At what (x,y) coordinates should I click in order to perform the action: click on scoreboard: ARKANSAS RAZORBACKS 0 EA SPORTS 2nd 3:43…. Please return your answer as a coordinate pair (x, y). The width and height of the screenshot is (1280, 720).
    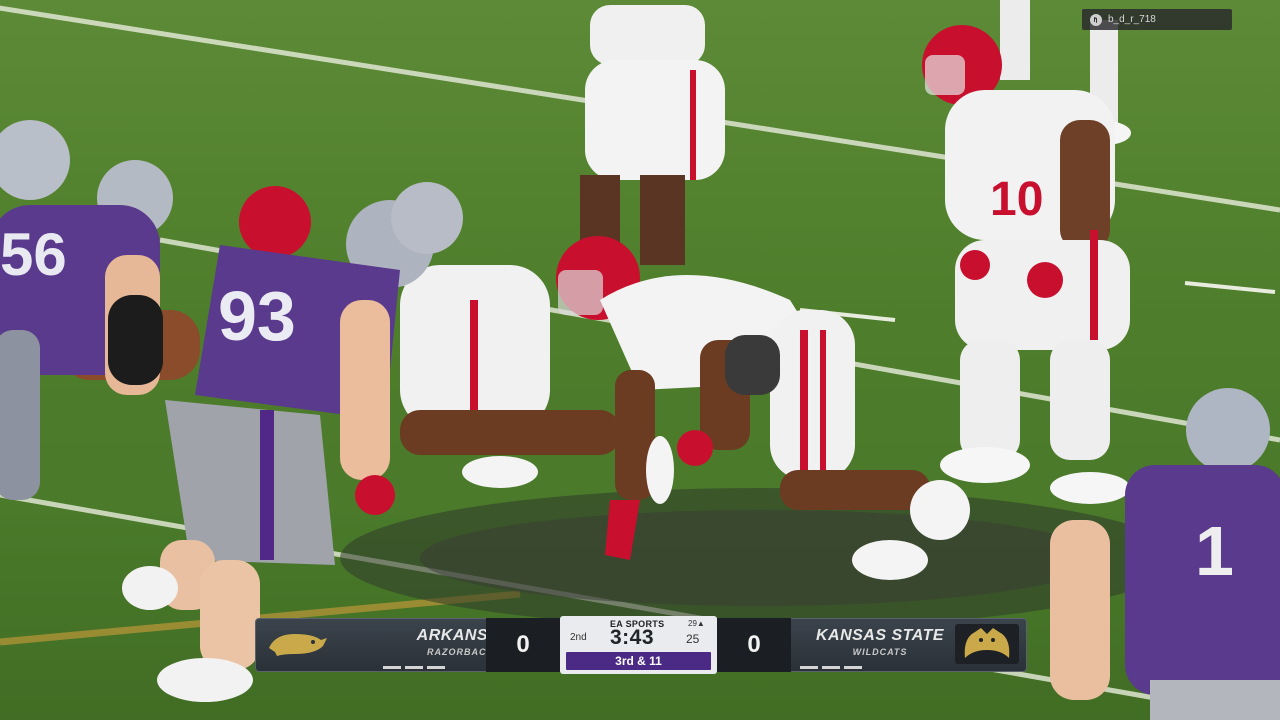
    Looking at the image, I should click on (641, 645).